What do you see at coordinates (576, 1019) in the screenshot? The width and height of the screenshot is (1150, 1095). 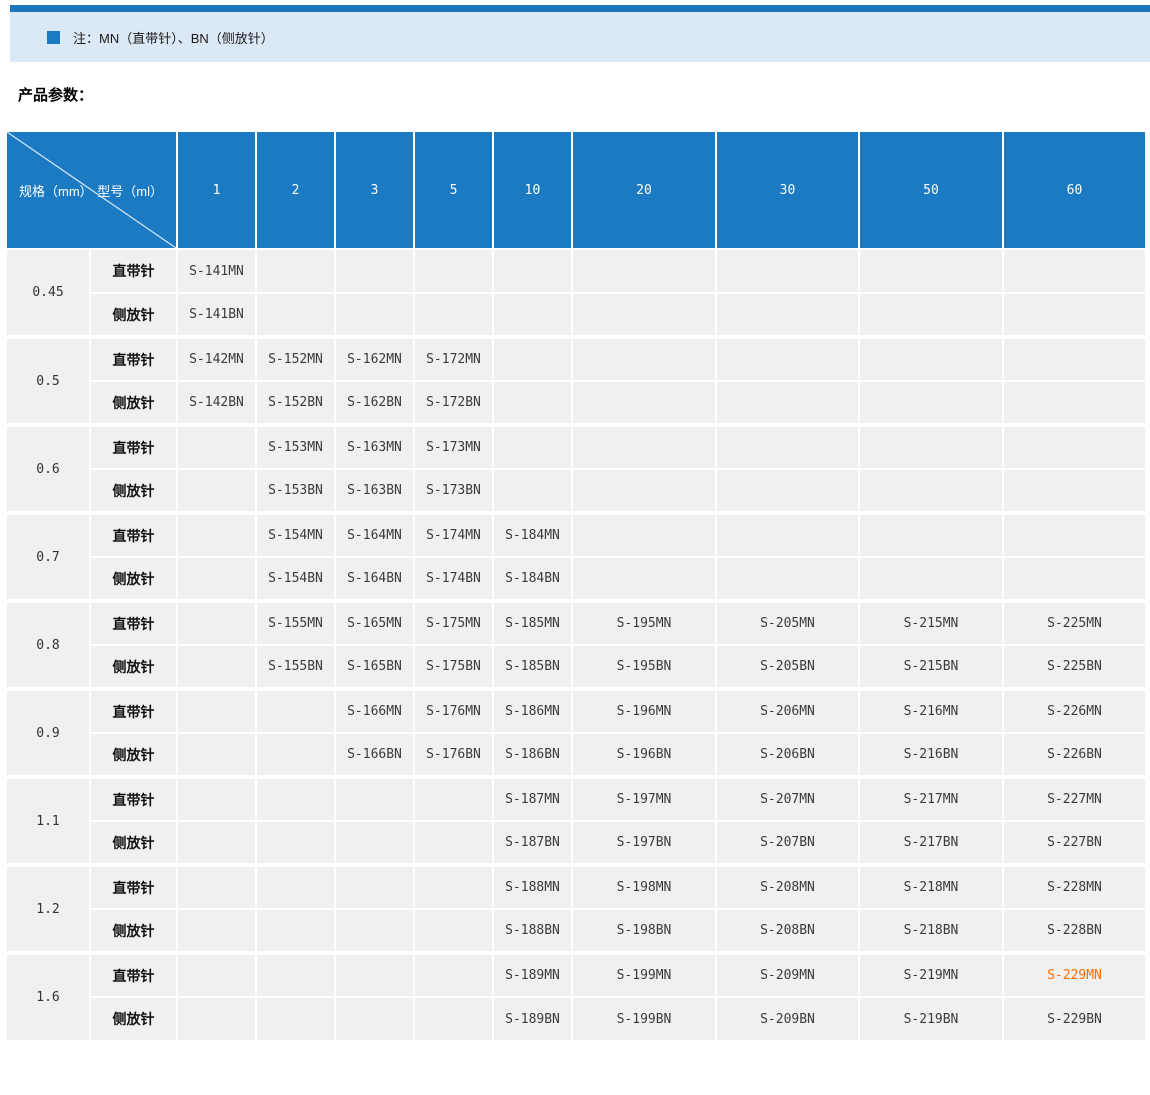 I see `table-row: 侧放针 S-189BN S-199BN S-209BN S-219BN S-229BN` at bounding box center [576, 1019].